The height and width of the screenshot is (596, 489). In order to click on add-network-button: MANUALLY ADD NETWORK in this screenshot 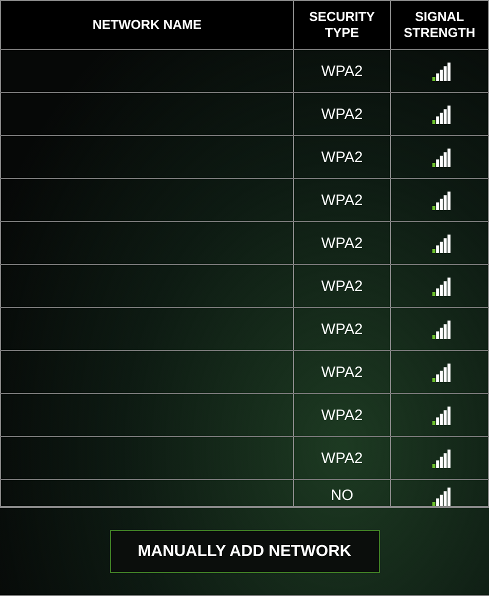, I will do `click(245, 551)`.